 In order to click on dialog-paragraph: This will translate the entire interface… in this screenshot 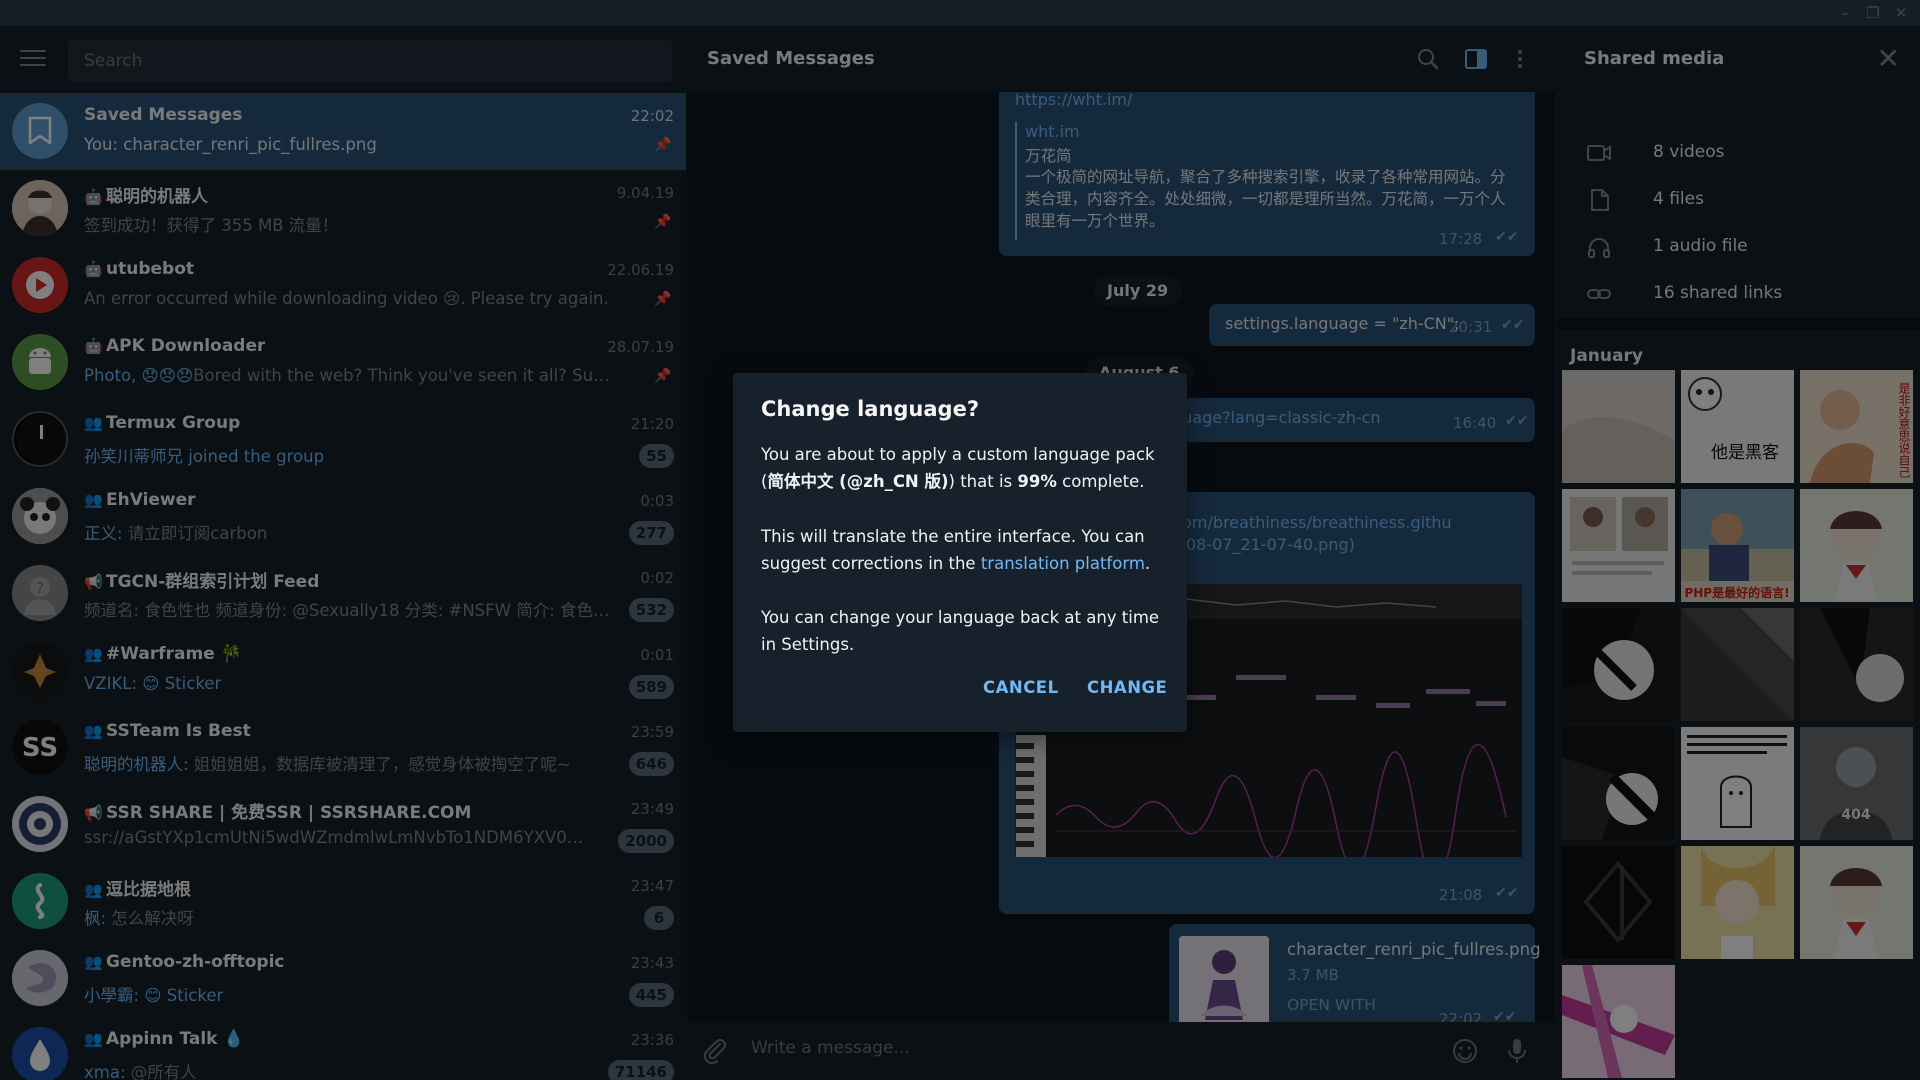, I will do `click(956, 550)`.